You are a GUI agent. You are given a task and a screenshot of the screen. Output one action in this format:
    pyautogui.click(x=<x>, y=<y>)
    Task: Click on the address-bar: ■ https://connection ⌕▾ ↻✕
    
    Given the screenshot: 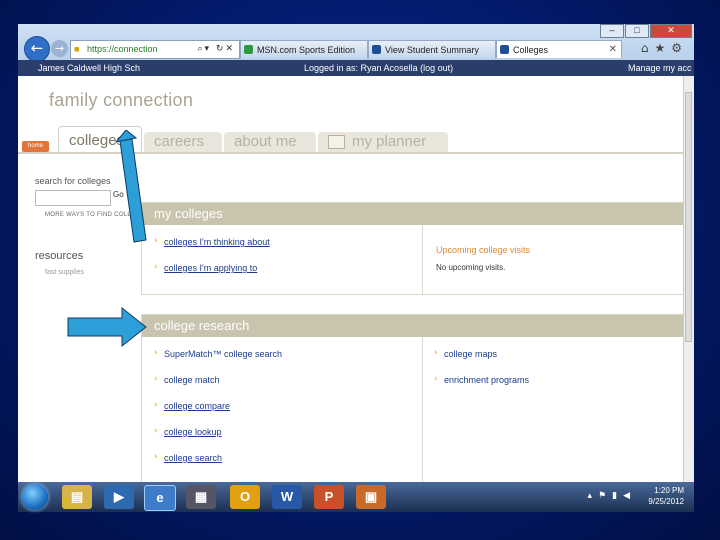 What is the action you would take?
    pyautogui.click(x=155, y=49)
    